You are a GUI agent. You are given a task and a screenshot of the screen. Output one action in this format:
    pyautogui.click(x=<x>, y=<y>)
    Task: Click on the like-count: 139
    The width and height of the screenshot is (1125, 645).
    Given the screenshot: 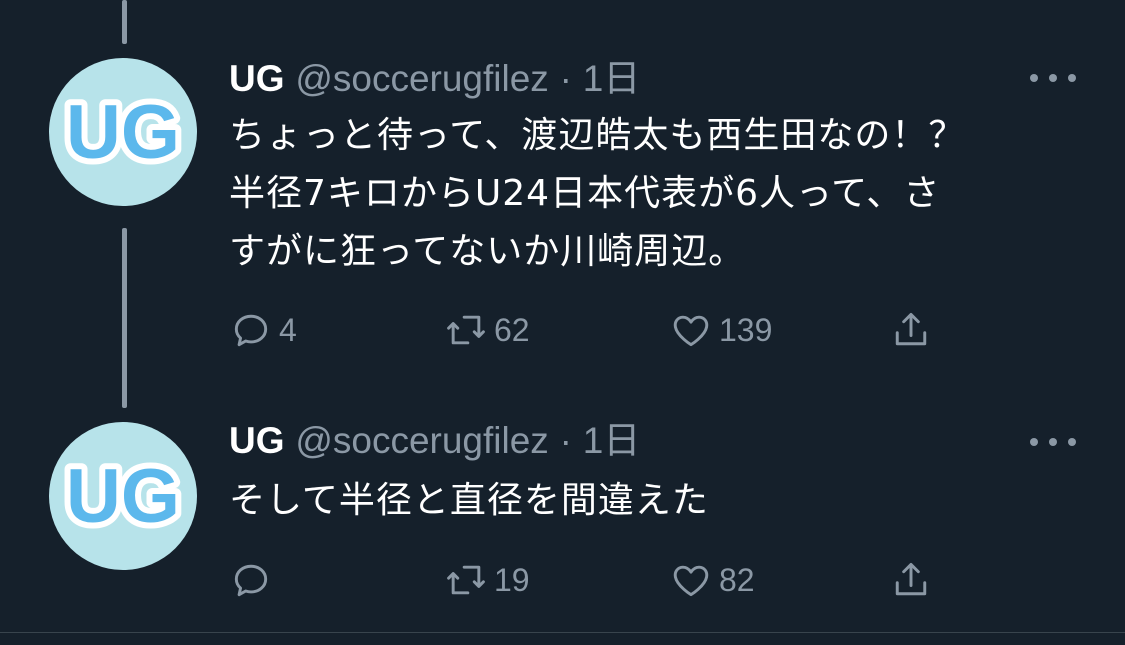 What is the action you would take?
    pyautogui.click(x=746, y=329)
    